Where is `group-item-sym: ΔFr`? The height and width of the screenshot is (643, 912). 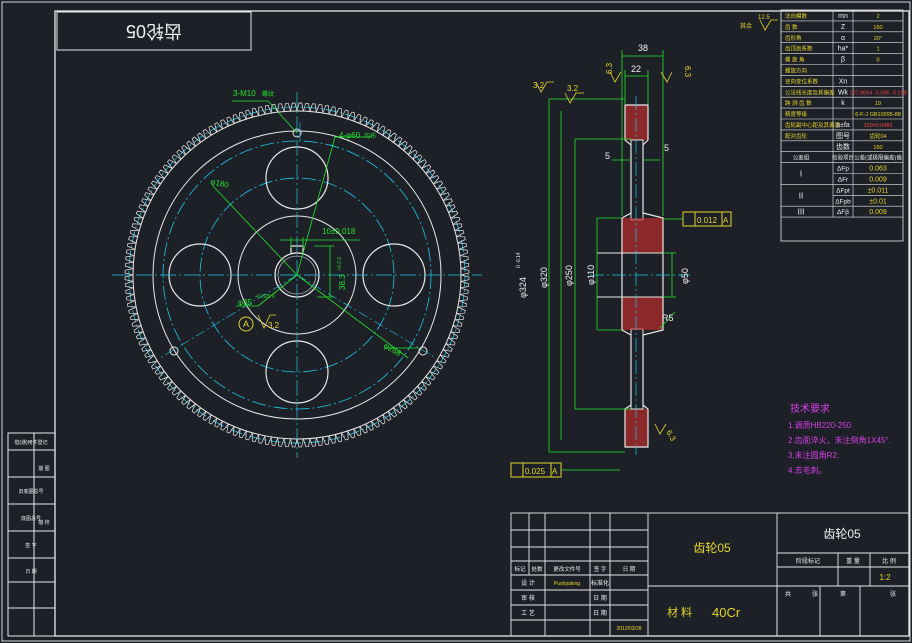
group-item-sym: ΔFr is located at coordinates (843, 180).